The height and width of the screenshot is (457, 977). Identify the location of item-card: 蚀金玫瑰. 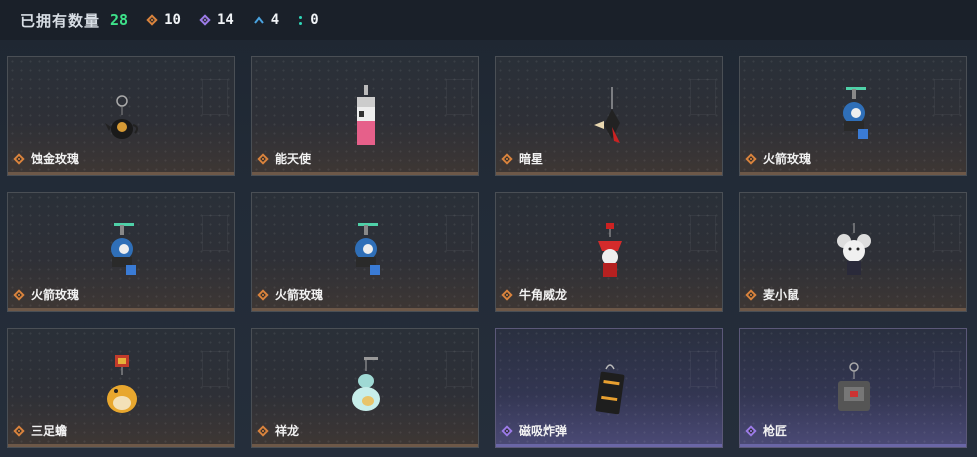
(121, 116).